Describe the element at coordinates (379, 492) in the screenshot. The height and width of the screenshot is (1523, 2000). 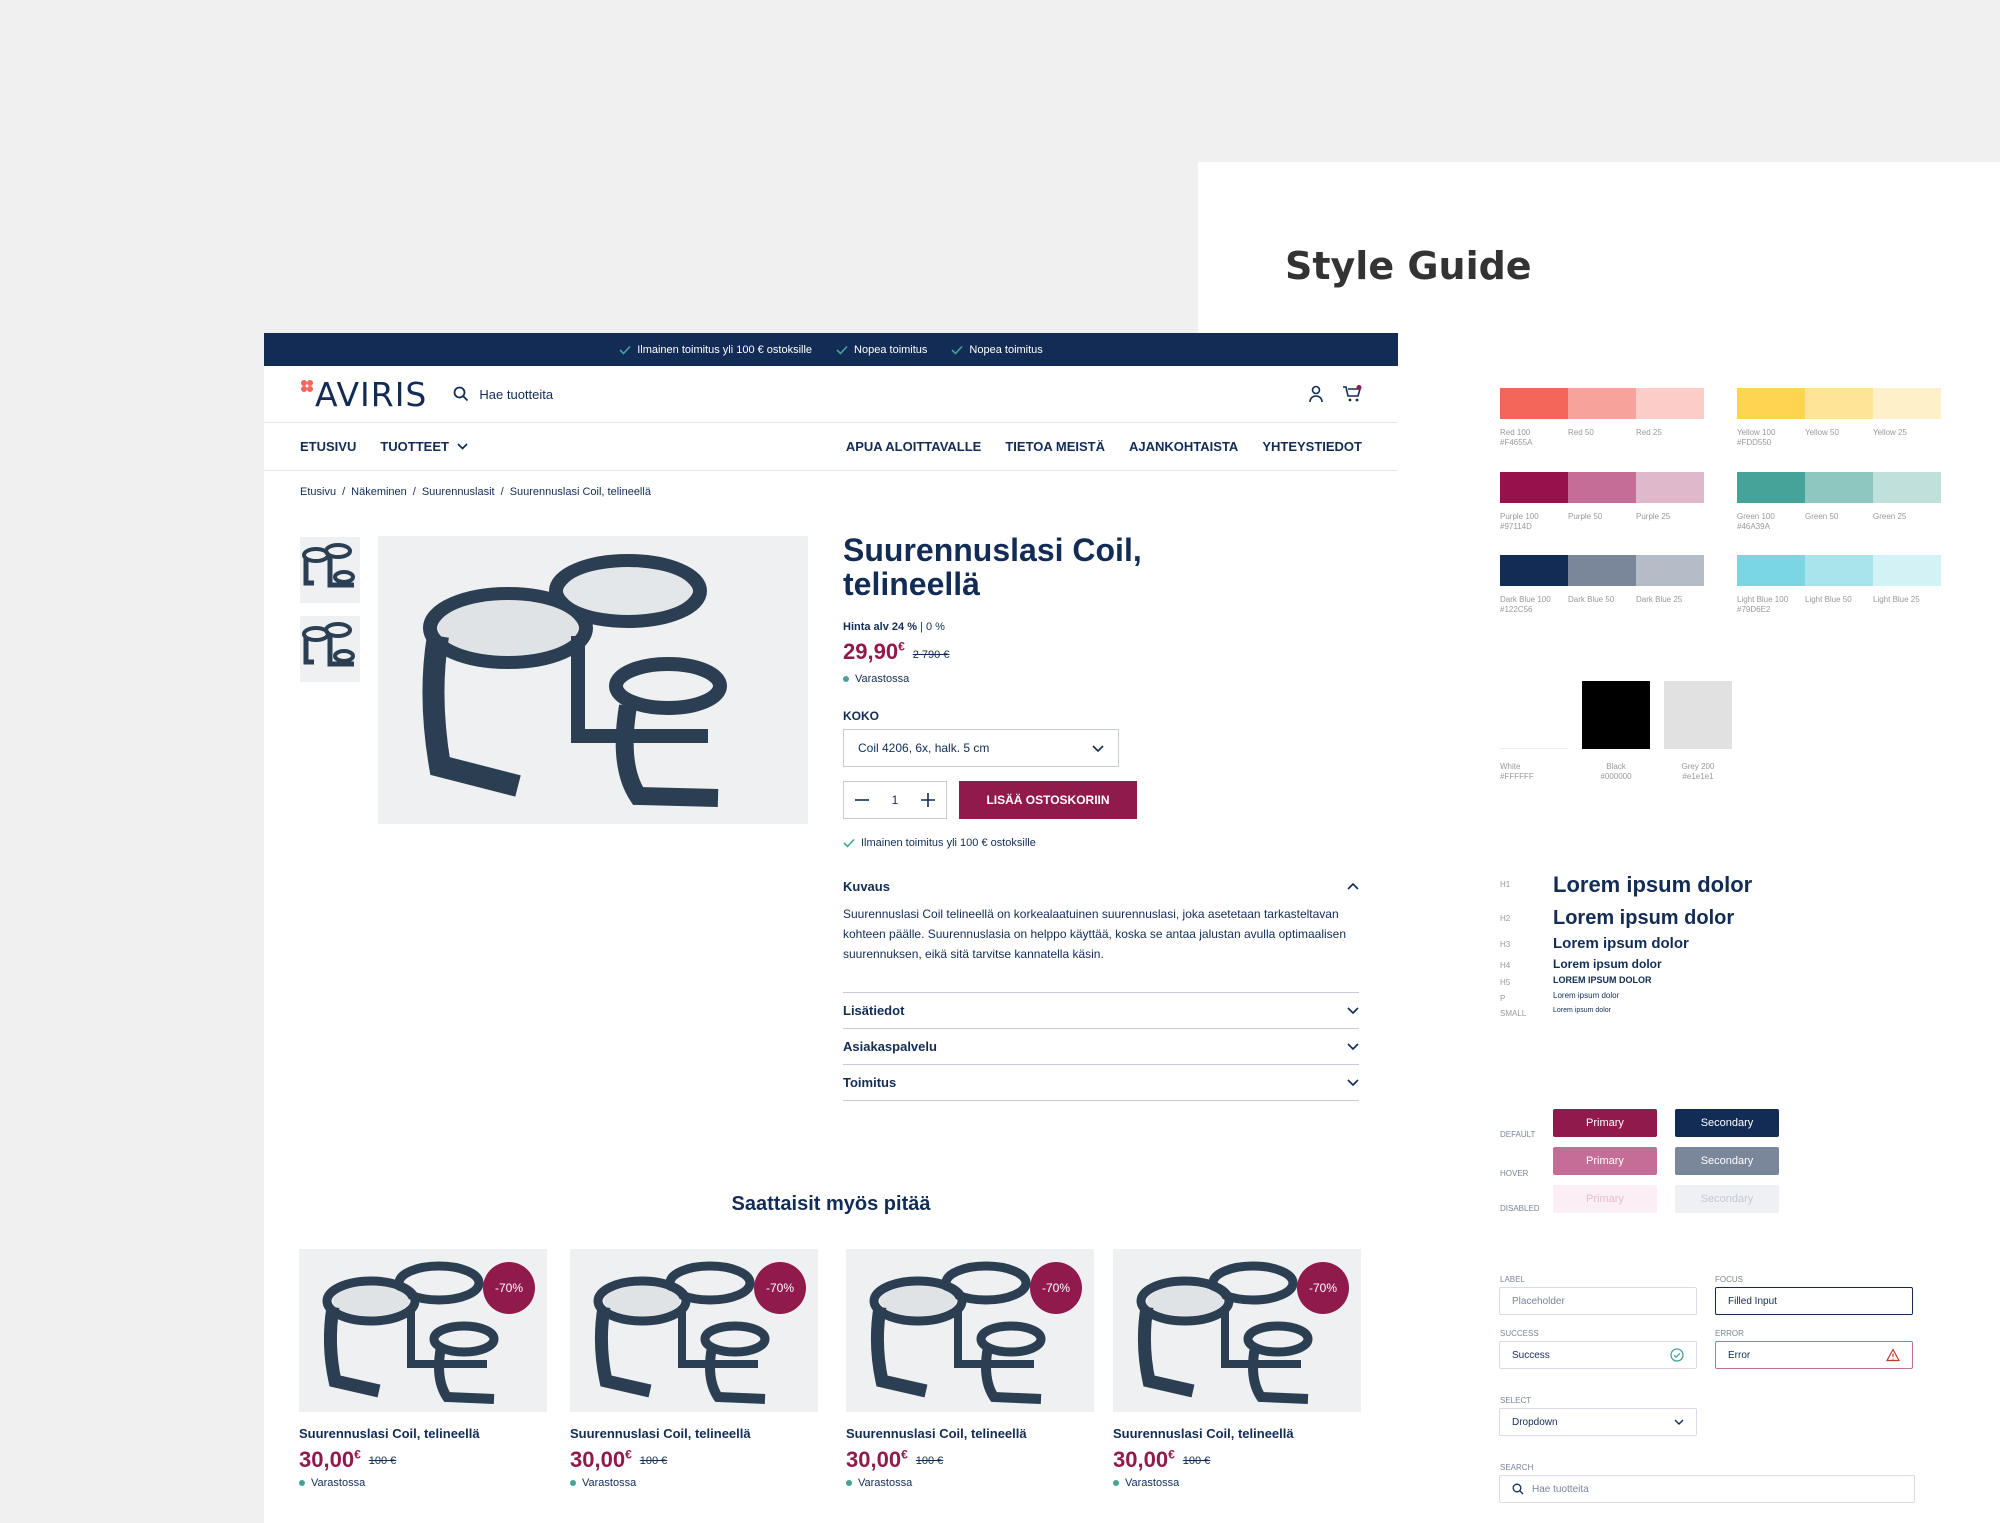
I see `breadcrumb-item: Näkeminen` at that location.